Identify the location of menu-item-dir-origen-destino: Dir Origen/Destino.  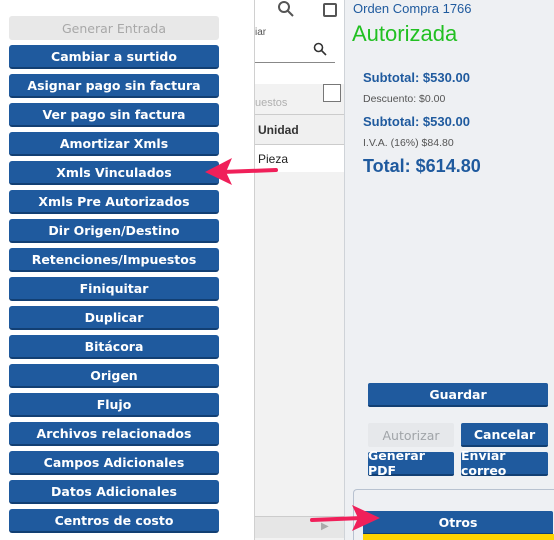
(114, 231).